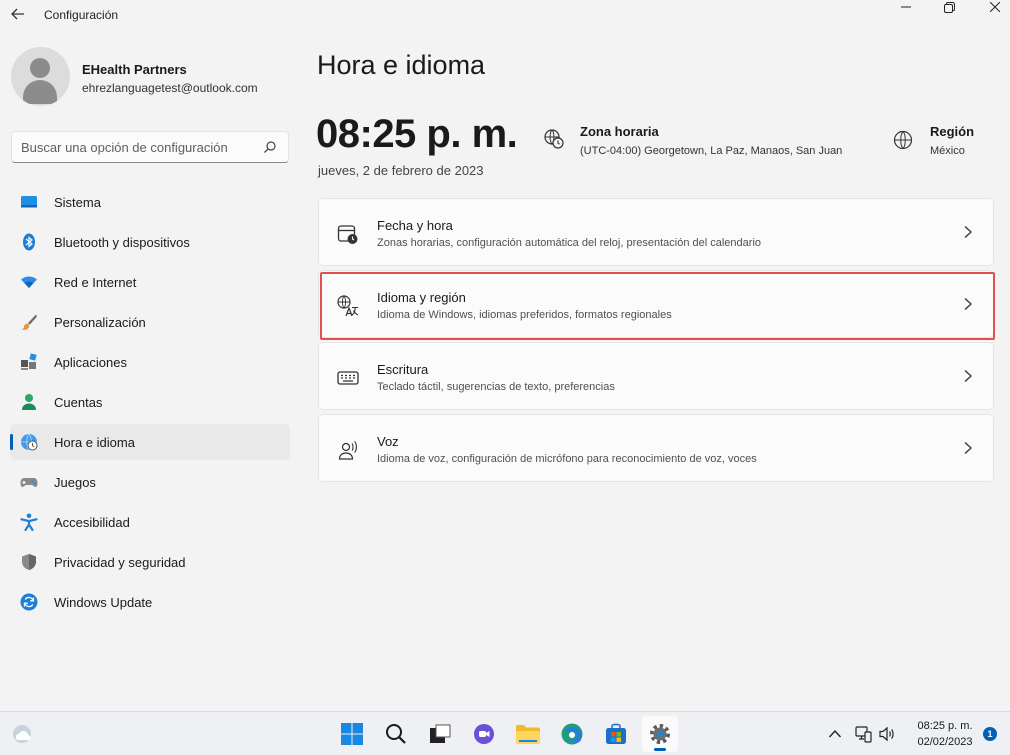 The image size is (1010, 755). What do you see at coordinates (505, 733) in the screenshot?
I see `taskbar: 08:25 p. m. 02/02/2023 1` at bounding box center [505, 733].